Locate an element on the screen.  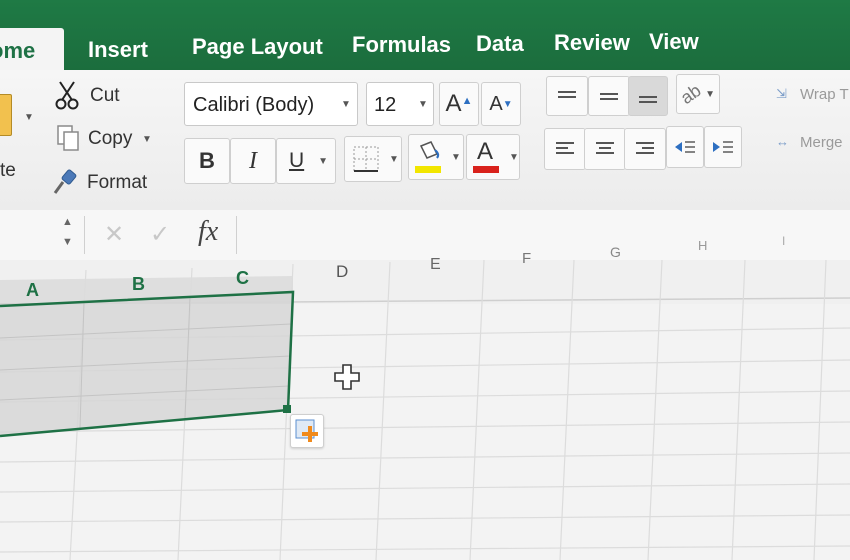
orientation-button: ab ▼ is located at coordinates (698, 94).